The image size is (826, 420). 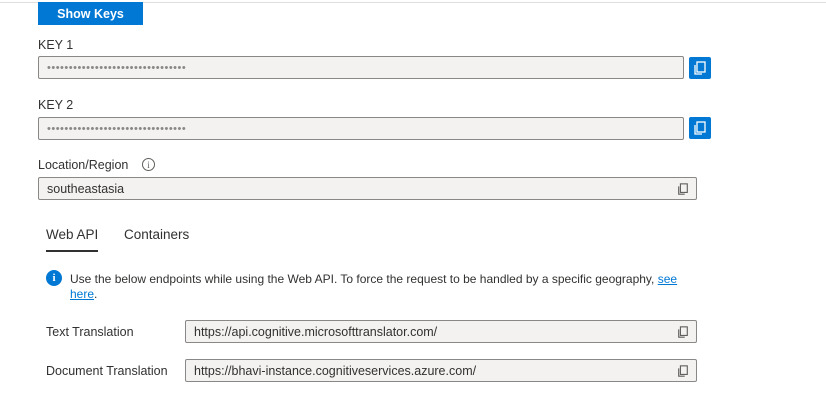 What do you see at coordinates (56, 105) in the screenshot?
I see `key2-label: KEY 2` at bounding box center [56, 105].